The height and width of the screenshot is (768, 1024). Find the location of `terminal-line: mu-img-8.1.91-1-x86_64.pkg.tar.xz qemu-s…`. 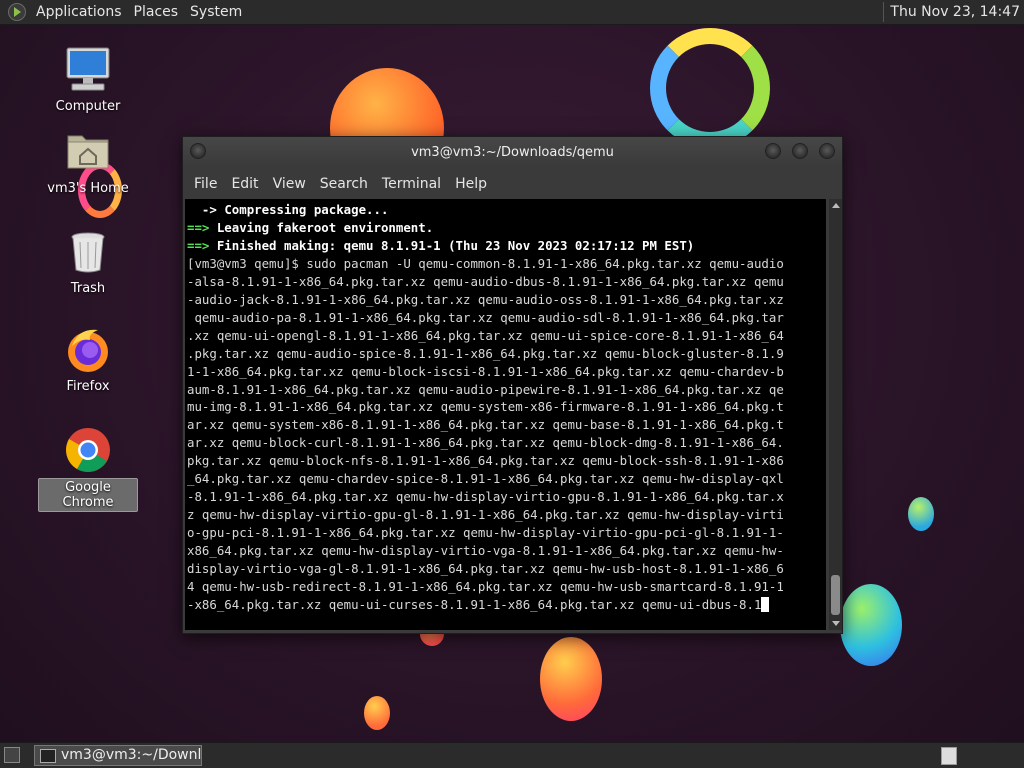

terminal-line: mu-img-8.1.91-1-x86_64.pkg.tar.xz qemu-s… is located at coordinates (506, 407).